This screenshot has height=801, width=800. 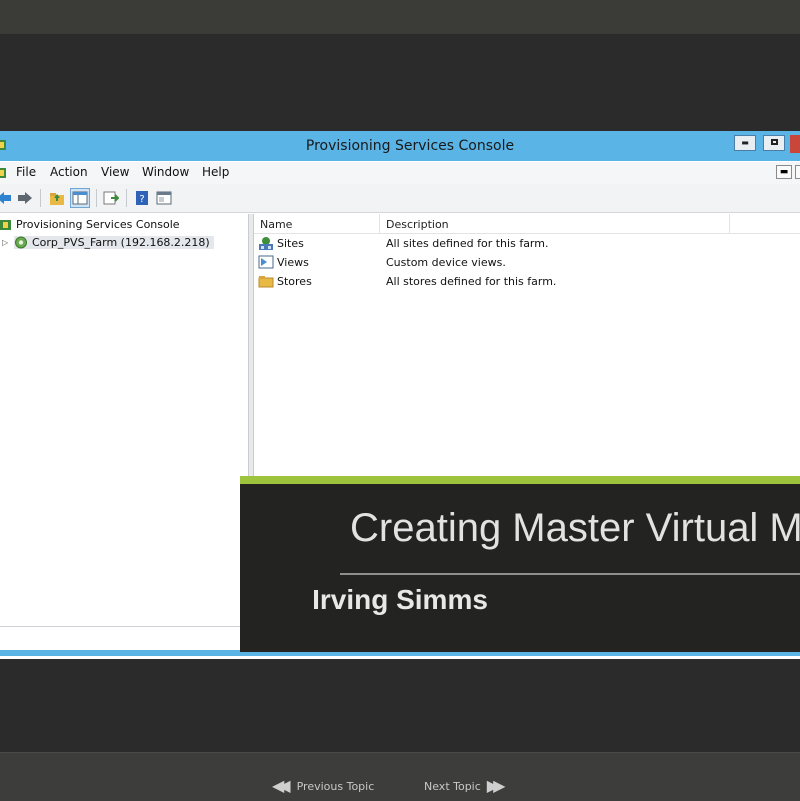 I want to click on show-hide-tree-icon, so click(x=80, y=198).